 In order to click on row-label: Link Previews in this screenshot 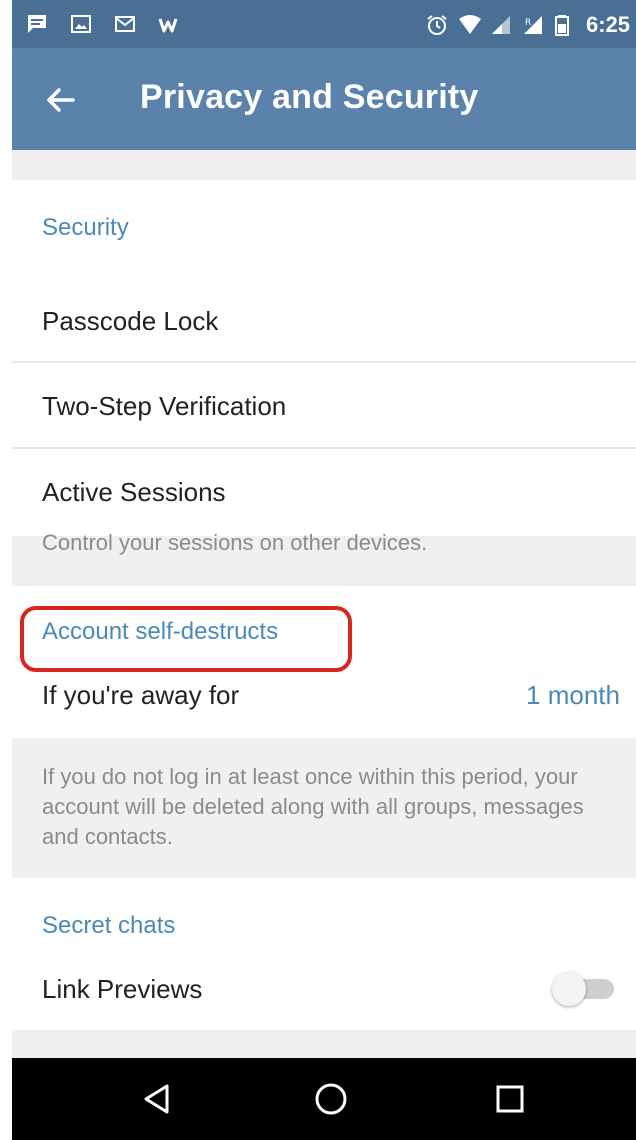, I will do `click(122, 989)`.